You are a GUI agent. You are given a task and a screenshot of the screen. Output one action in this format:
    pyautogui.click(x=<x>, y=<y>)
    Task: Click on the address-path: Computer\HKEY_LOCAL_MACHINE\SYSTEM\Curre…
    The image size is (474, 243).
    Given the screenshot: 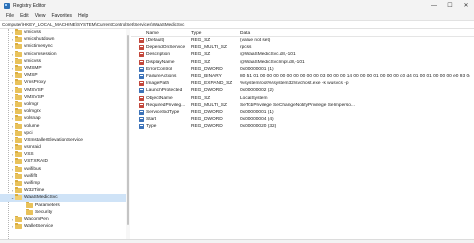 What is the action you would take?
    pyautogui.click(x=93, y=24)
    